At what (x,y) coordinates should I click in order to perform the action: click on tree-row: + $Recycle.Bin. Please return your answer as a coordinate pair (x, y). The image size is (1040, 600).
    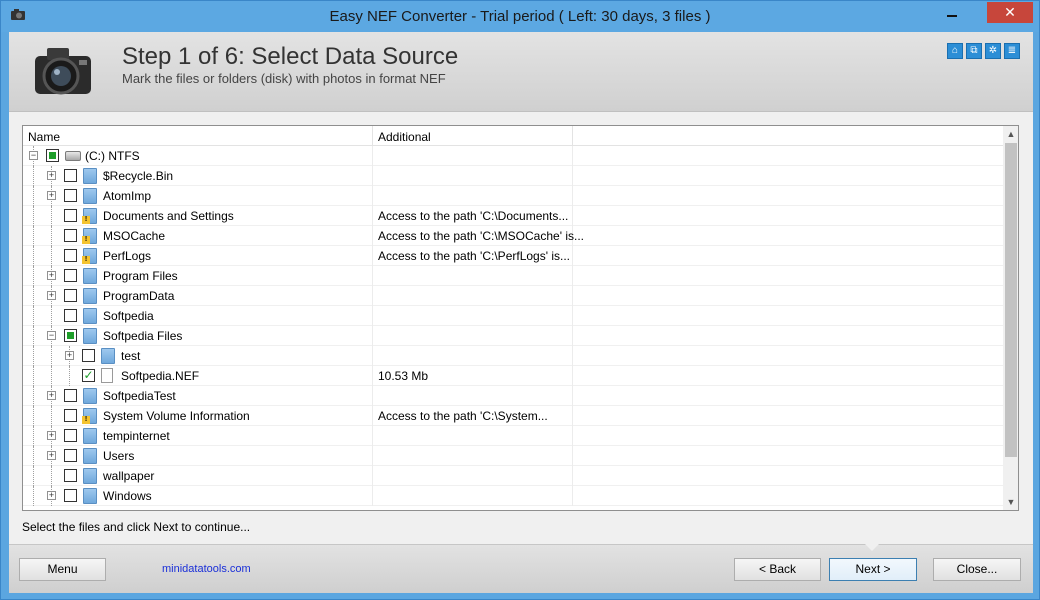
    Looking at the image, I should click on (513, 176).